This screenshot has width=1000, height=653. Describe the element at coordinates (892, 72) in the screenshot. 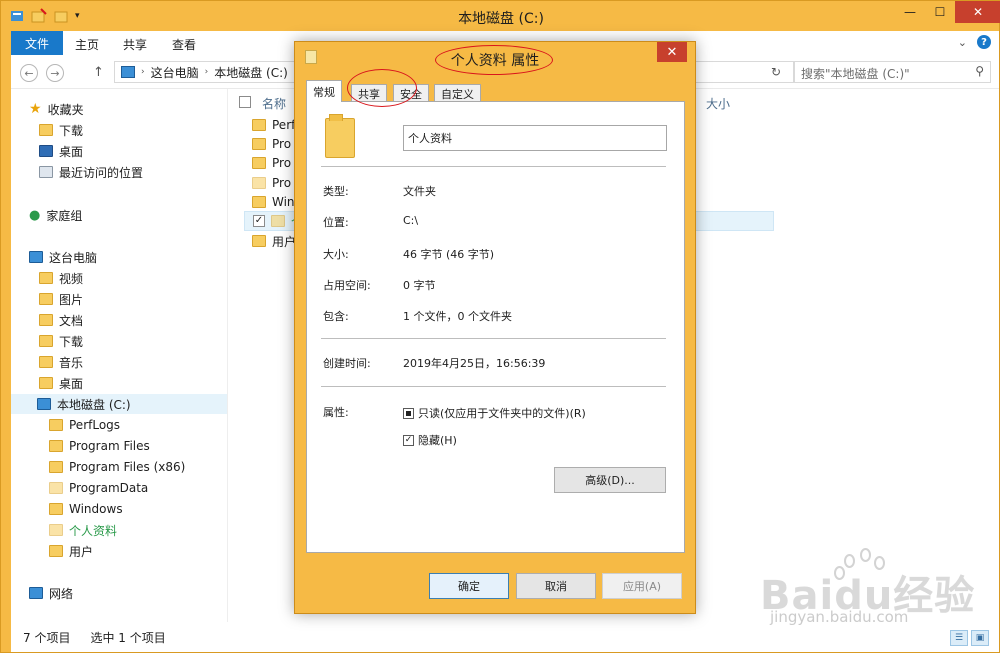

I see `search-input: 搜索"本地磁盘 (C:)" ⚲` at that location.